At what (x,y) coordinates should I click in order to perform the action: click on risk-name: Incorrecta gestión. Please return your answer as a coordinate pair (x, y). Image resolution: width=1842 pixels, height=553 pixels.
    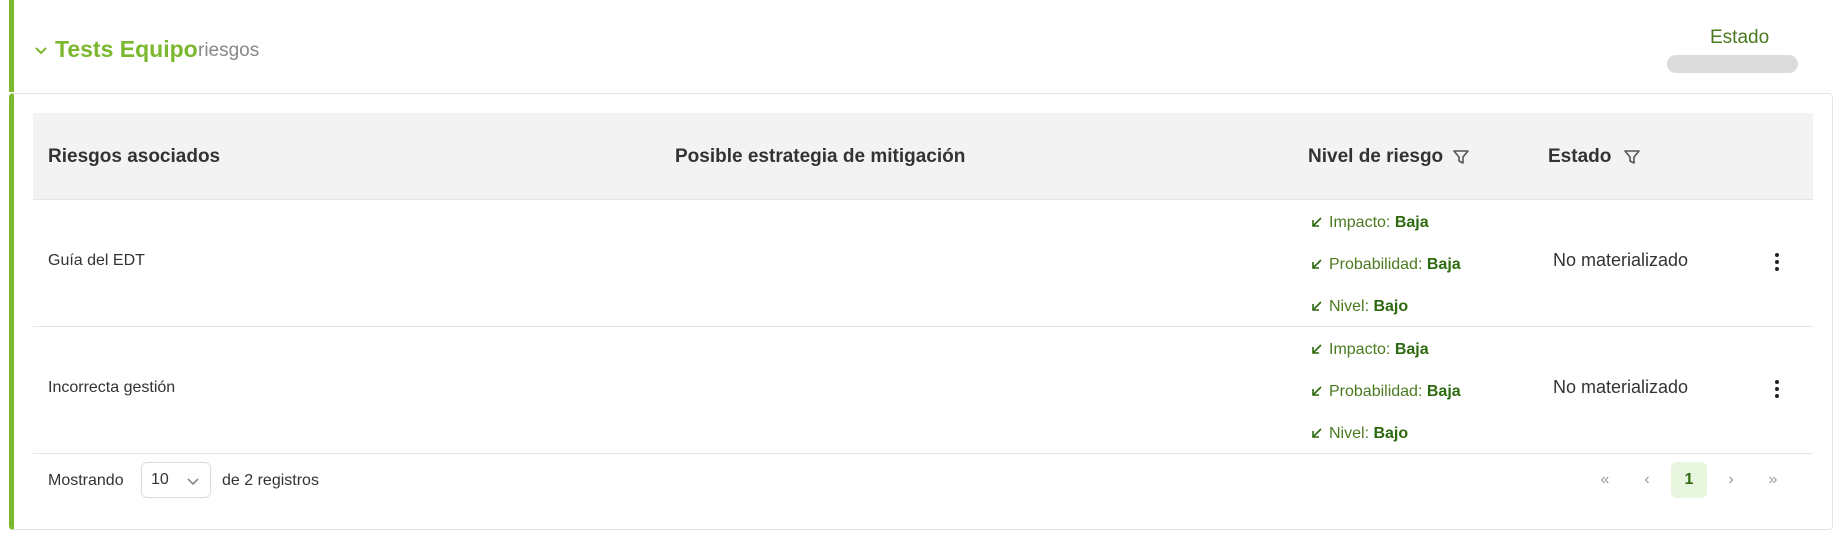
    Looking at the image, I should click on (112, 387).